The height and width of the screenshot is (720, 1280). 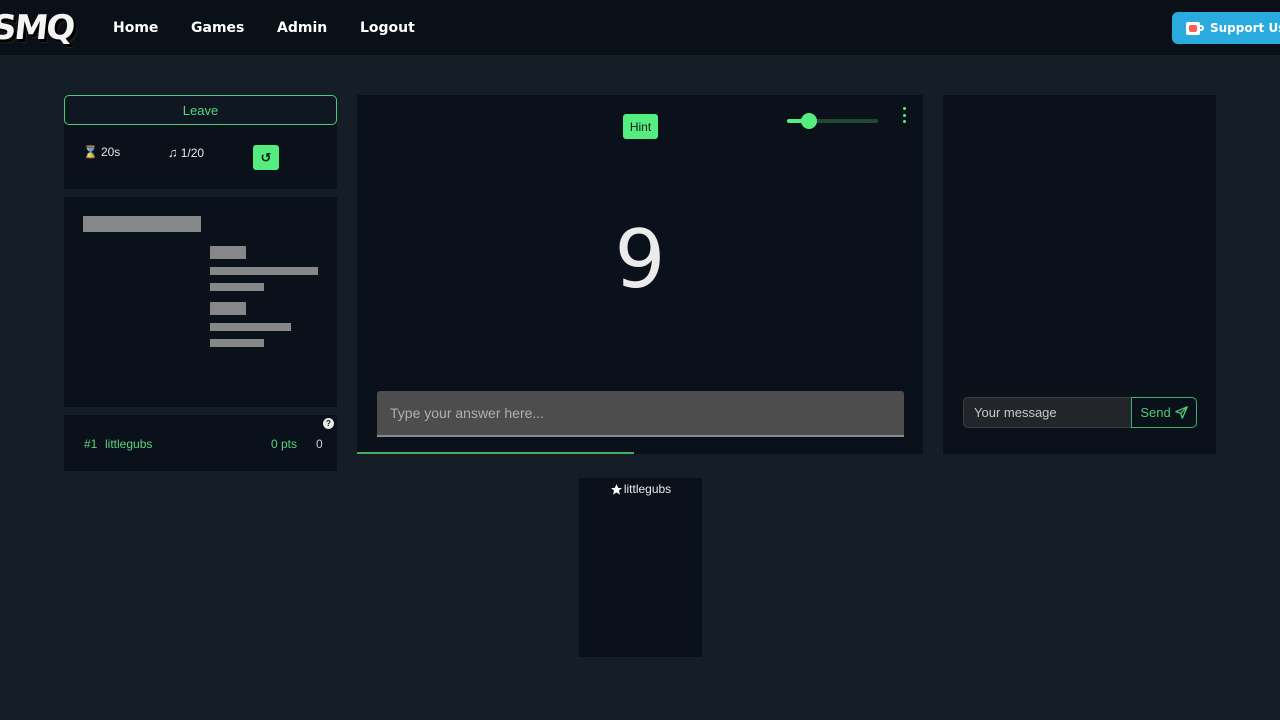 What do you see at coordinates (200, 302) in the screenshot?
I see `loading-skeleton-panel` at bounding box center [200, 302].